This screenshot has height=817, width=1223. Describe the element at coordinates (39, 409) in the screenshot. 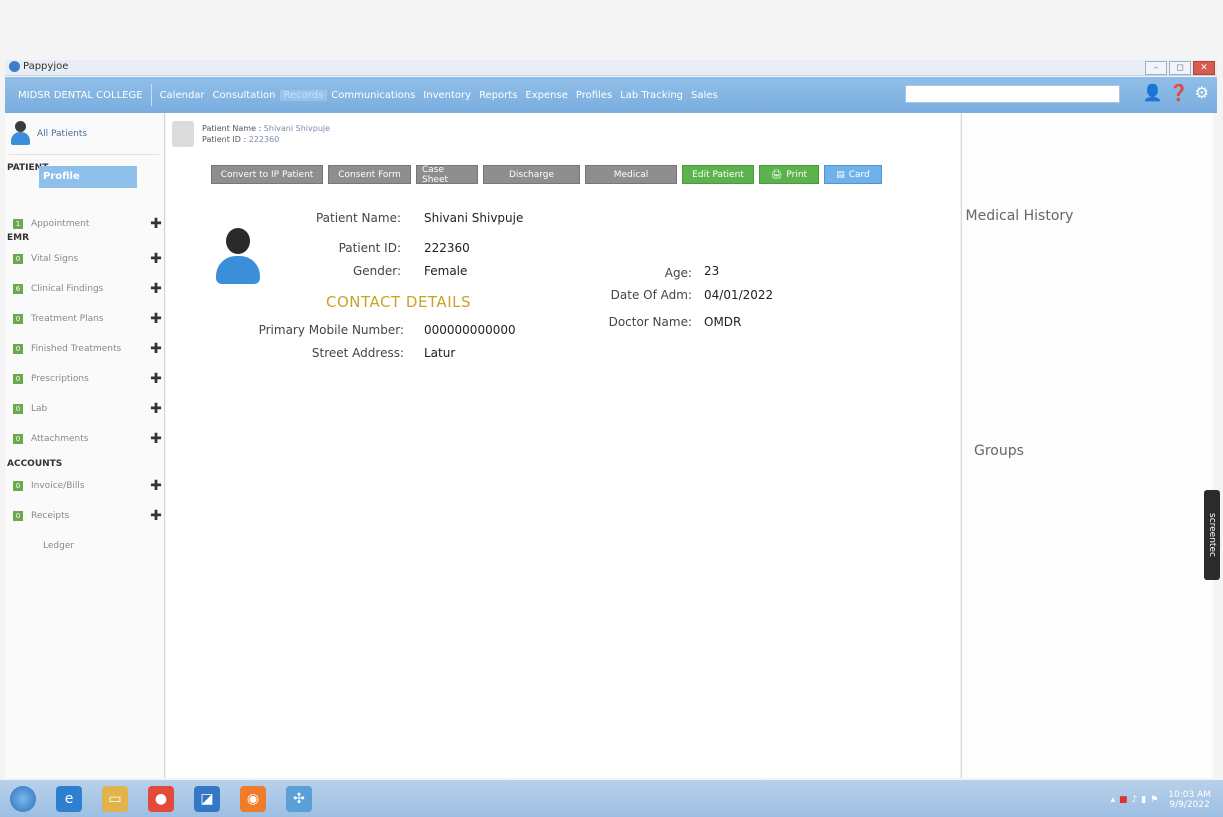

I see `sidebar-item-label: Lab` at that location.